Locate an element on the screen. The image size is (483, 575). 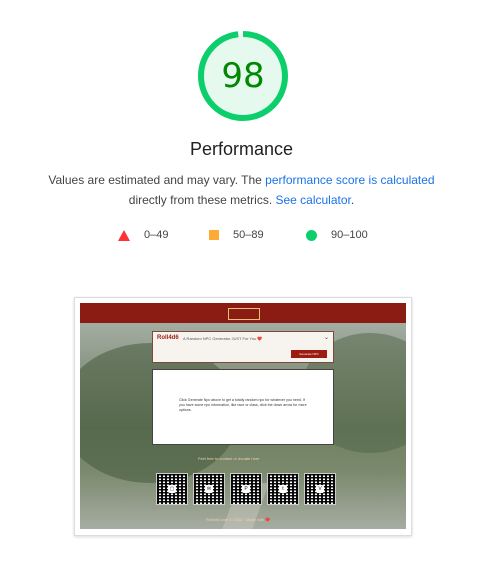
desc-text-1: Values are estimated and may vary. The is located at coordinates (157, 180).